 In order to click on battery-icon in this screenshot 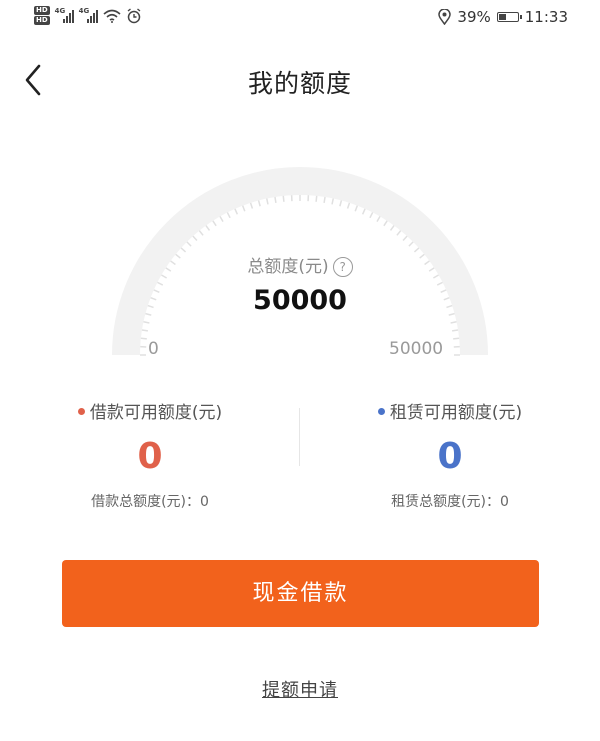, I will do `click(509, 17)`.